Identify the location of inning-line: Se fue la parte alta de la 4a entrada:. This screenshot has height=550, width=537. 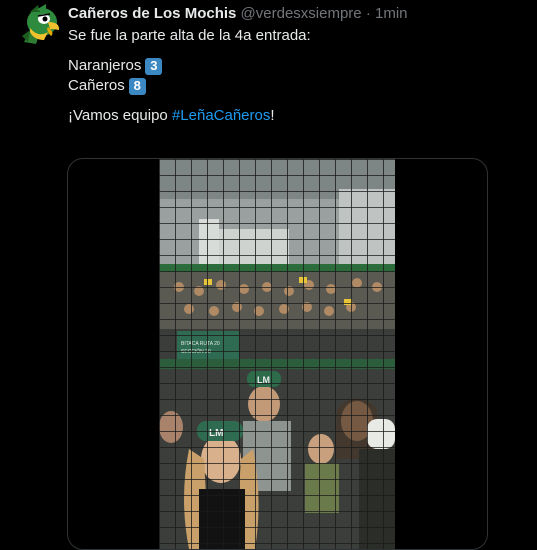
(288, 36).